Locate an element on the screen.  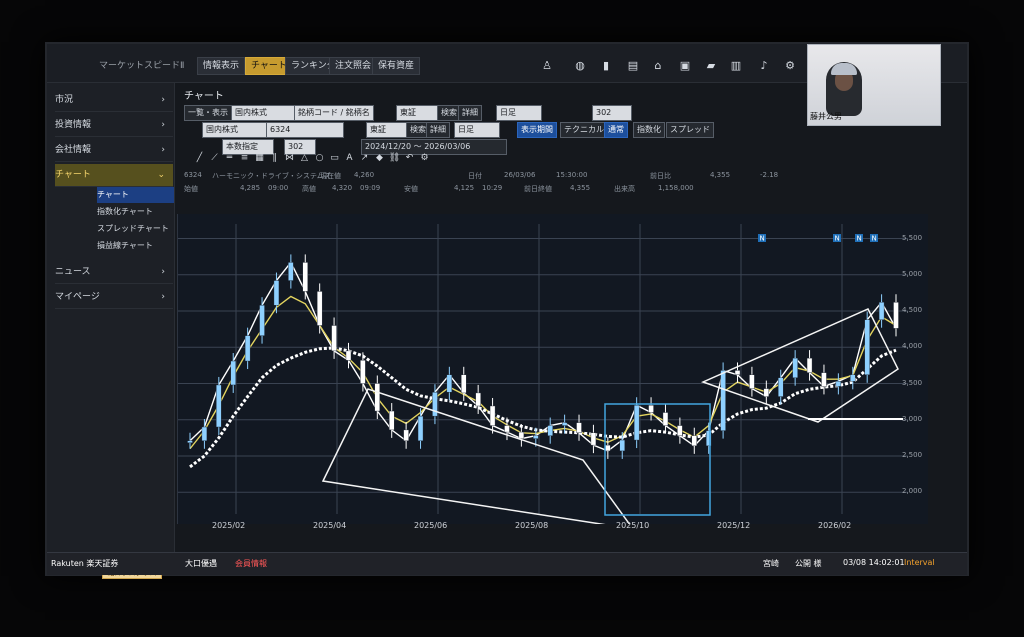
globe-icon: ◍ is located at coordinates (580, 66).